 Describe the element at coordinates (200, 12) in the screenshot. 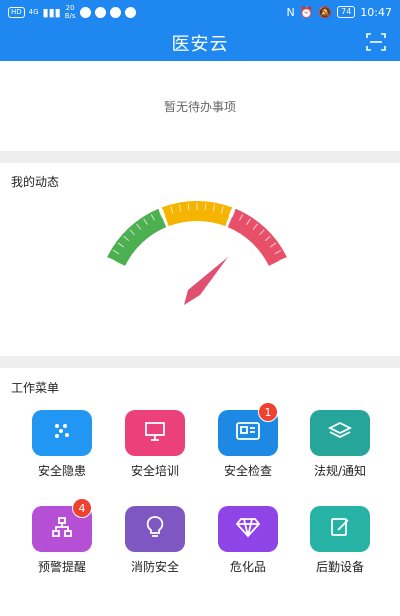

I see `status-bar: HD 4G ▮▮▮ 20 B/s N ⏰ 🔕 74 10:47` at that location.